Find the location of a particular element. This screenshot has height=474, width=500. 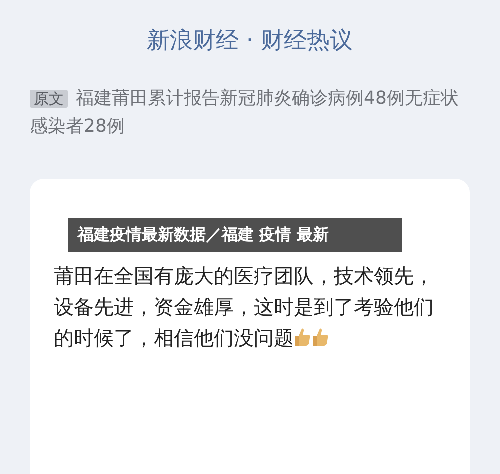

source-tag: 原文 is located at coordinates (49, 99).